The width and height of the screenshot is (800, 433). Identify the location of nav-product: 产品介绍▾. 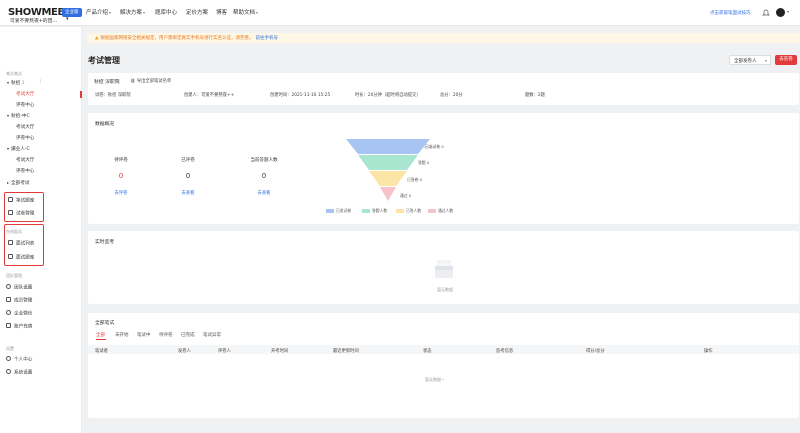
(98, 12).